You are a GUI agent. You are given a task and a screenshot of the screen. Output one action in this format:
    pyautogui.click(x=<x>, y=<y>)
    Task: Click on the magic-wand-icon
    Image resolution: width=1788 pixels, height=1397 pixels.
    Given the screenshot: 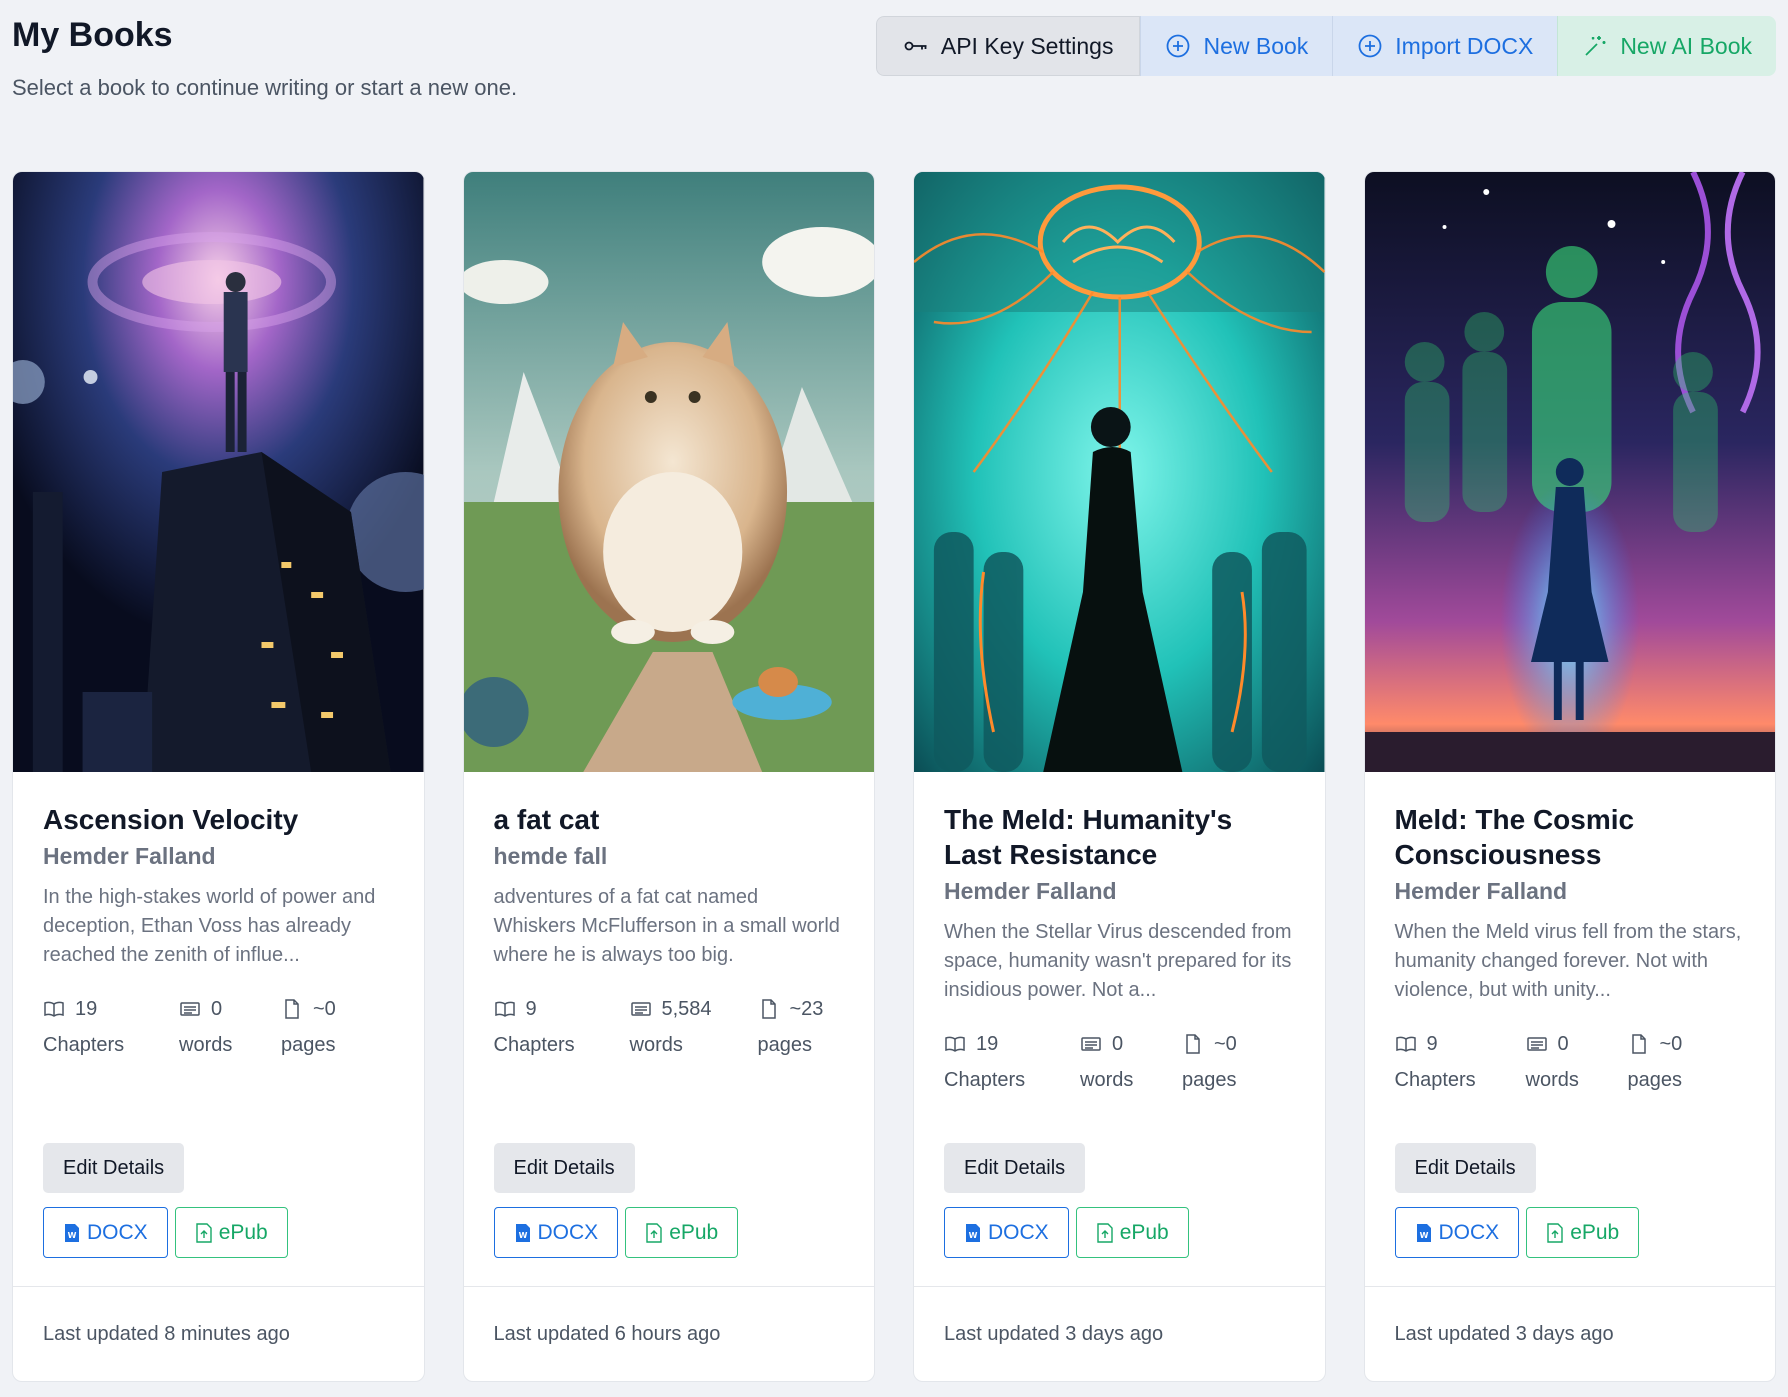 What is the action you would take?
    pyautogui.click(x=1595, y=46)
    